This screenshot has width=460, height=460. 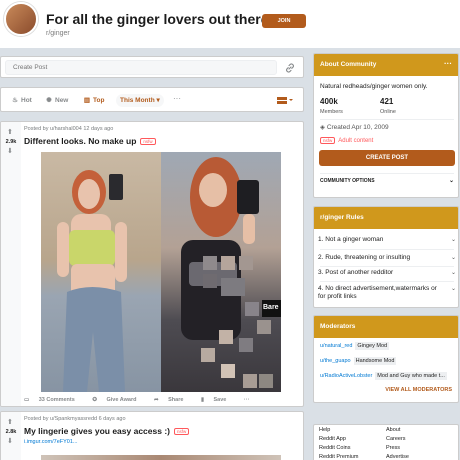 I want to click on flame-icon: ♨, so click(x=15, y=100).